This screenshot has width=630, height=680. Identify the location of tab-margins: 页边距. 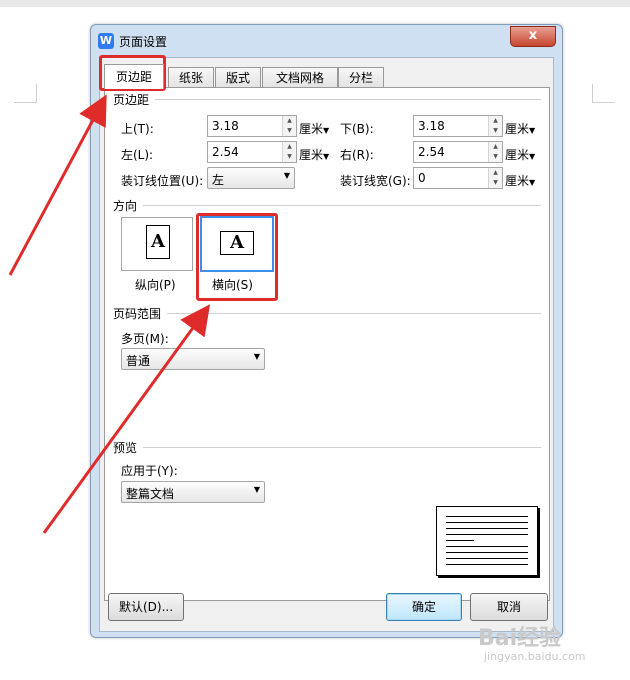
(134, 76).